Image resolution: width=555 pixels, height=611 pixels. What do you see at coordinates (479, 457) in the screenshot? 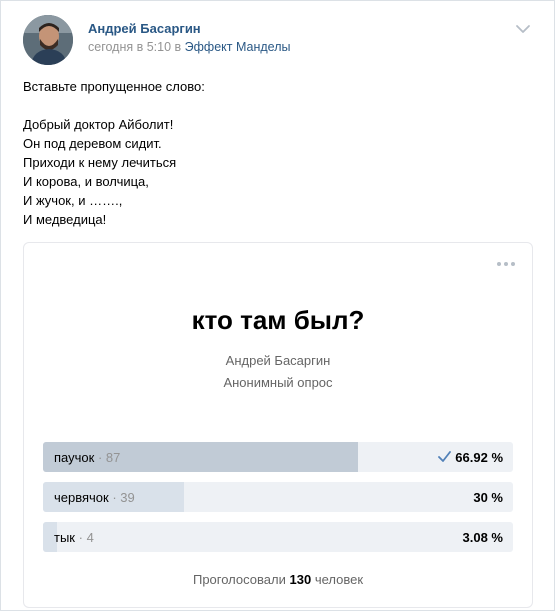
I see `poll-answer-percent: 66.92 %` at bounding box center [479, 457].